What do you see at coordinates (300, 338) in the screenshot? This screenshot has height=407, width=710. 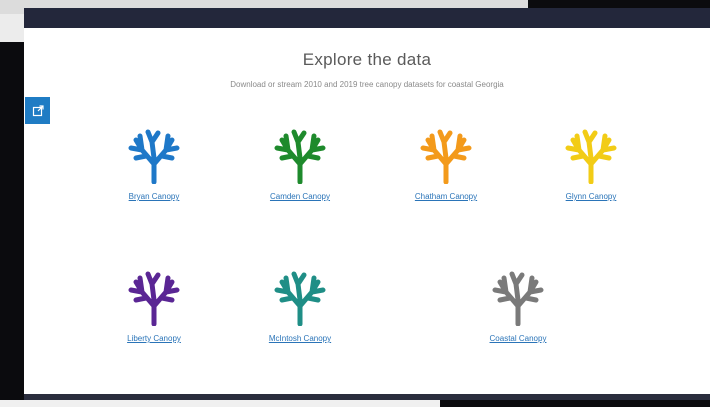 I see `dataset-link-mcintosh: McIntosh Canopy` at bounding box center [300, 338].